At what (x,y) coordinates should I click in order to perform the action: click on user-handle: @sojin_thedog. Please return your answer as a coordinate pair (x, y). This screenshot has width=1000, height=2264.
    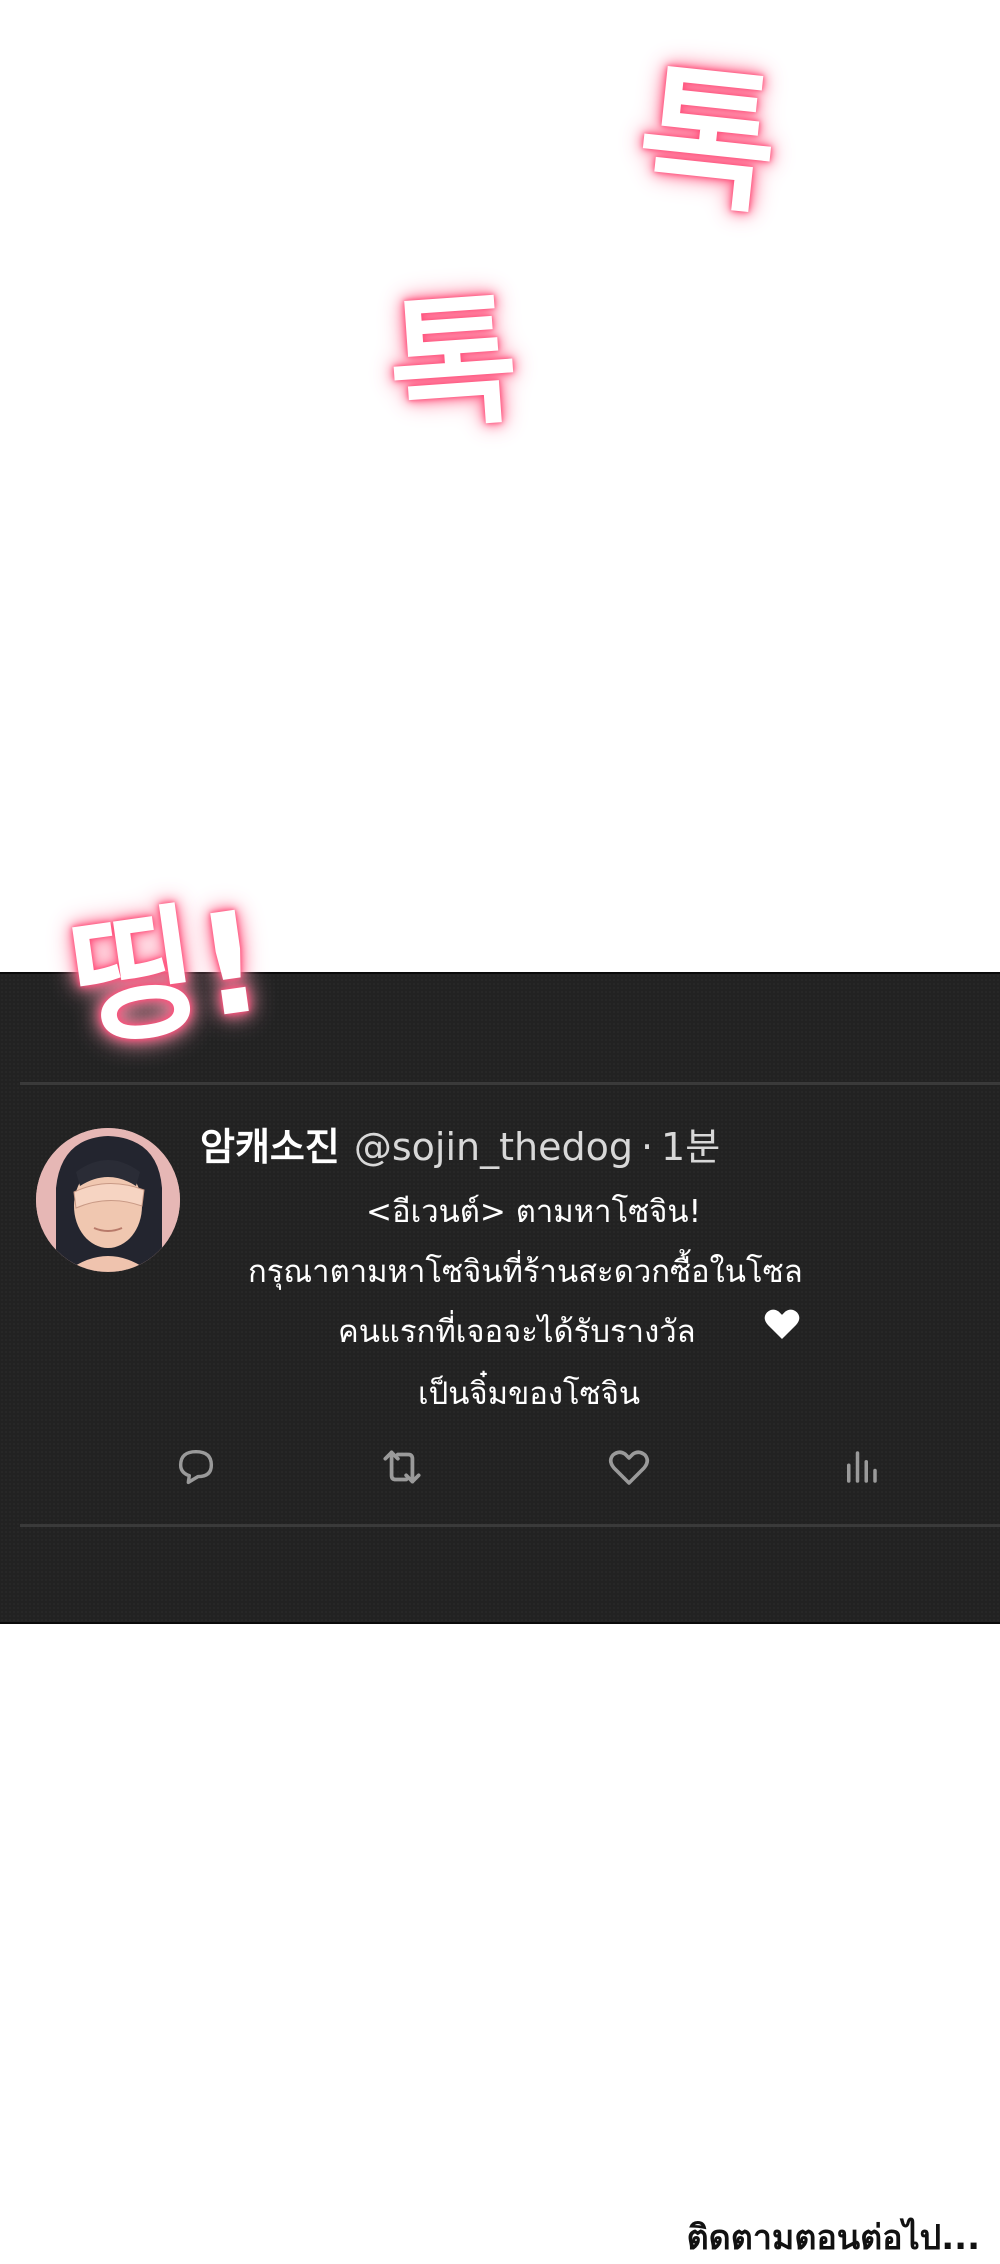
    Looking at the image, I should click on (493, 1147).